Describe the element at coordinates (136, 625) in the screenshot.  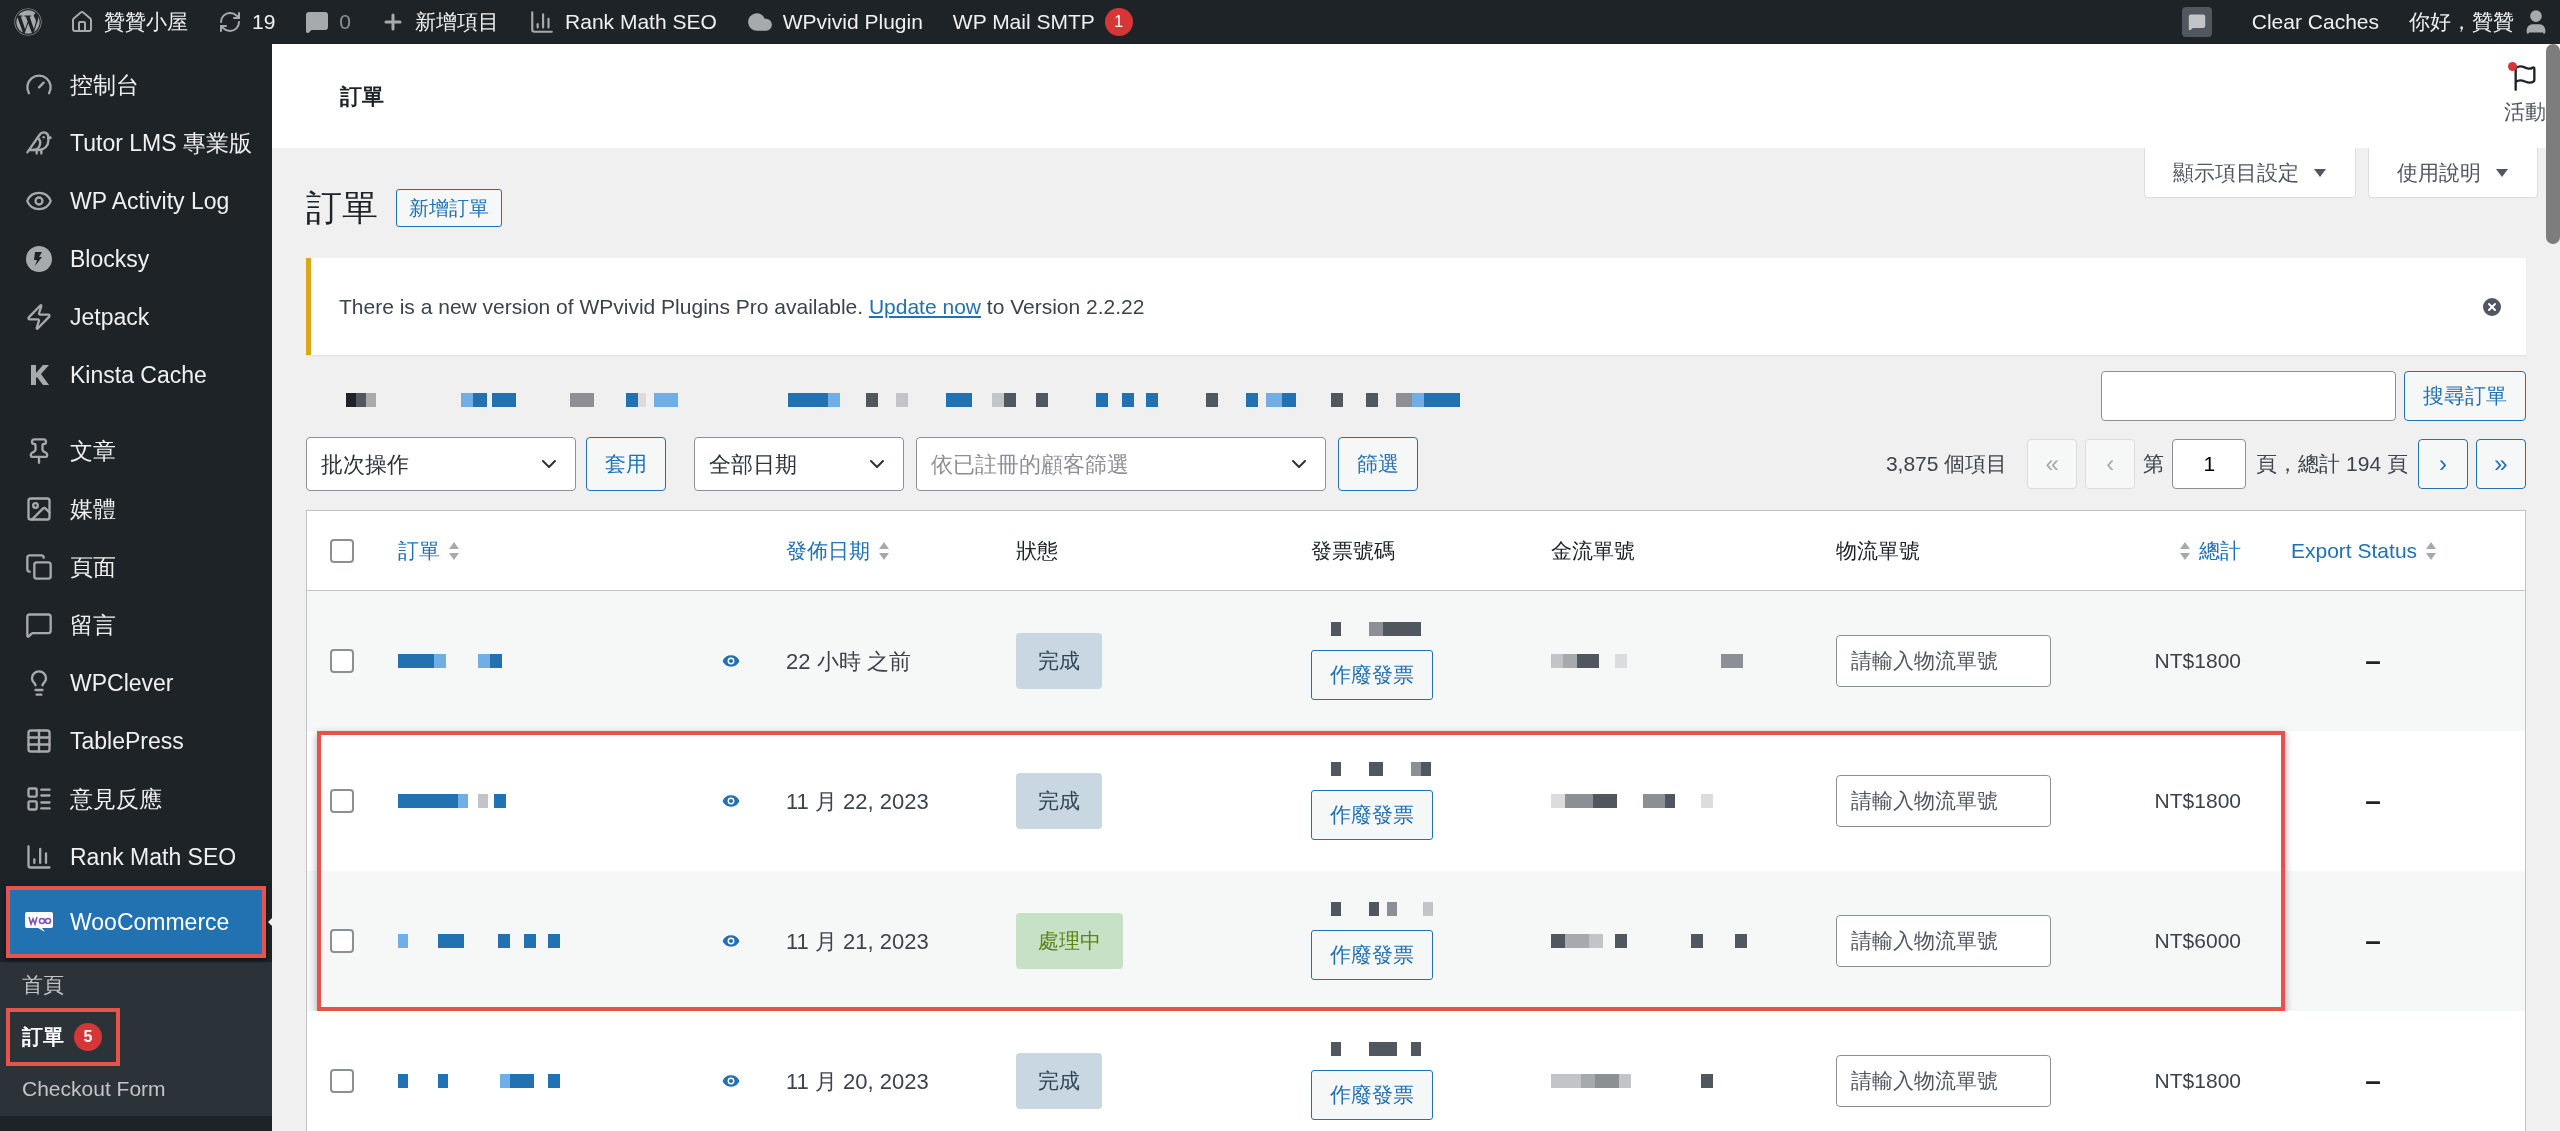
I see `sidebar-menu-item: 留言` at that location.